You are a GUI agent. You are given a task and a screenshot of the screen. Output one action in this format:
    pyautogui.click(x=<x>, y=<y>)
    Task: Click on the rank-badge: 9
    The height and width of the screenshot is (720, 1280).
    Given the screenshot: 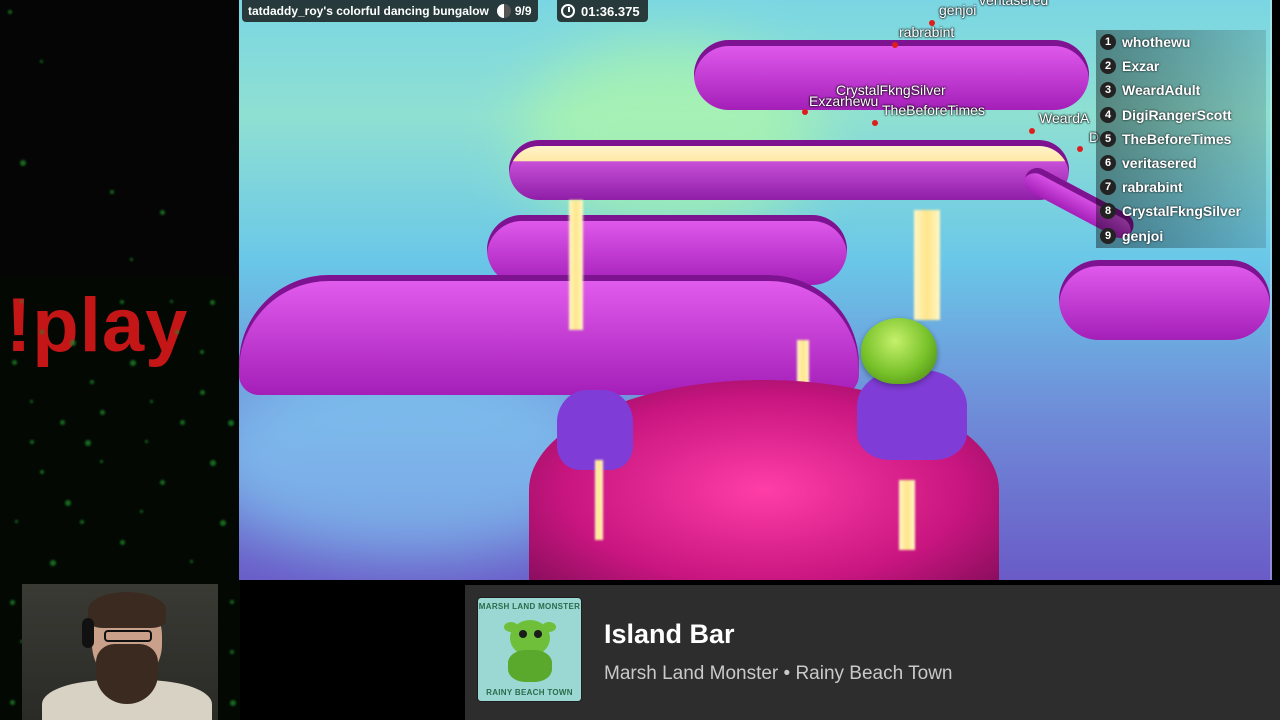 What is the action you would take?
    pyautogui.click(x=1108, y=235)
    